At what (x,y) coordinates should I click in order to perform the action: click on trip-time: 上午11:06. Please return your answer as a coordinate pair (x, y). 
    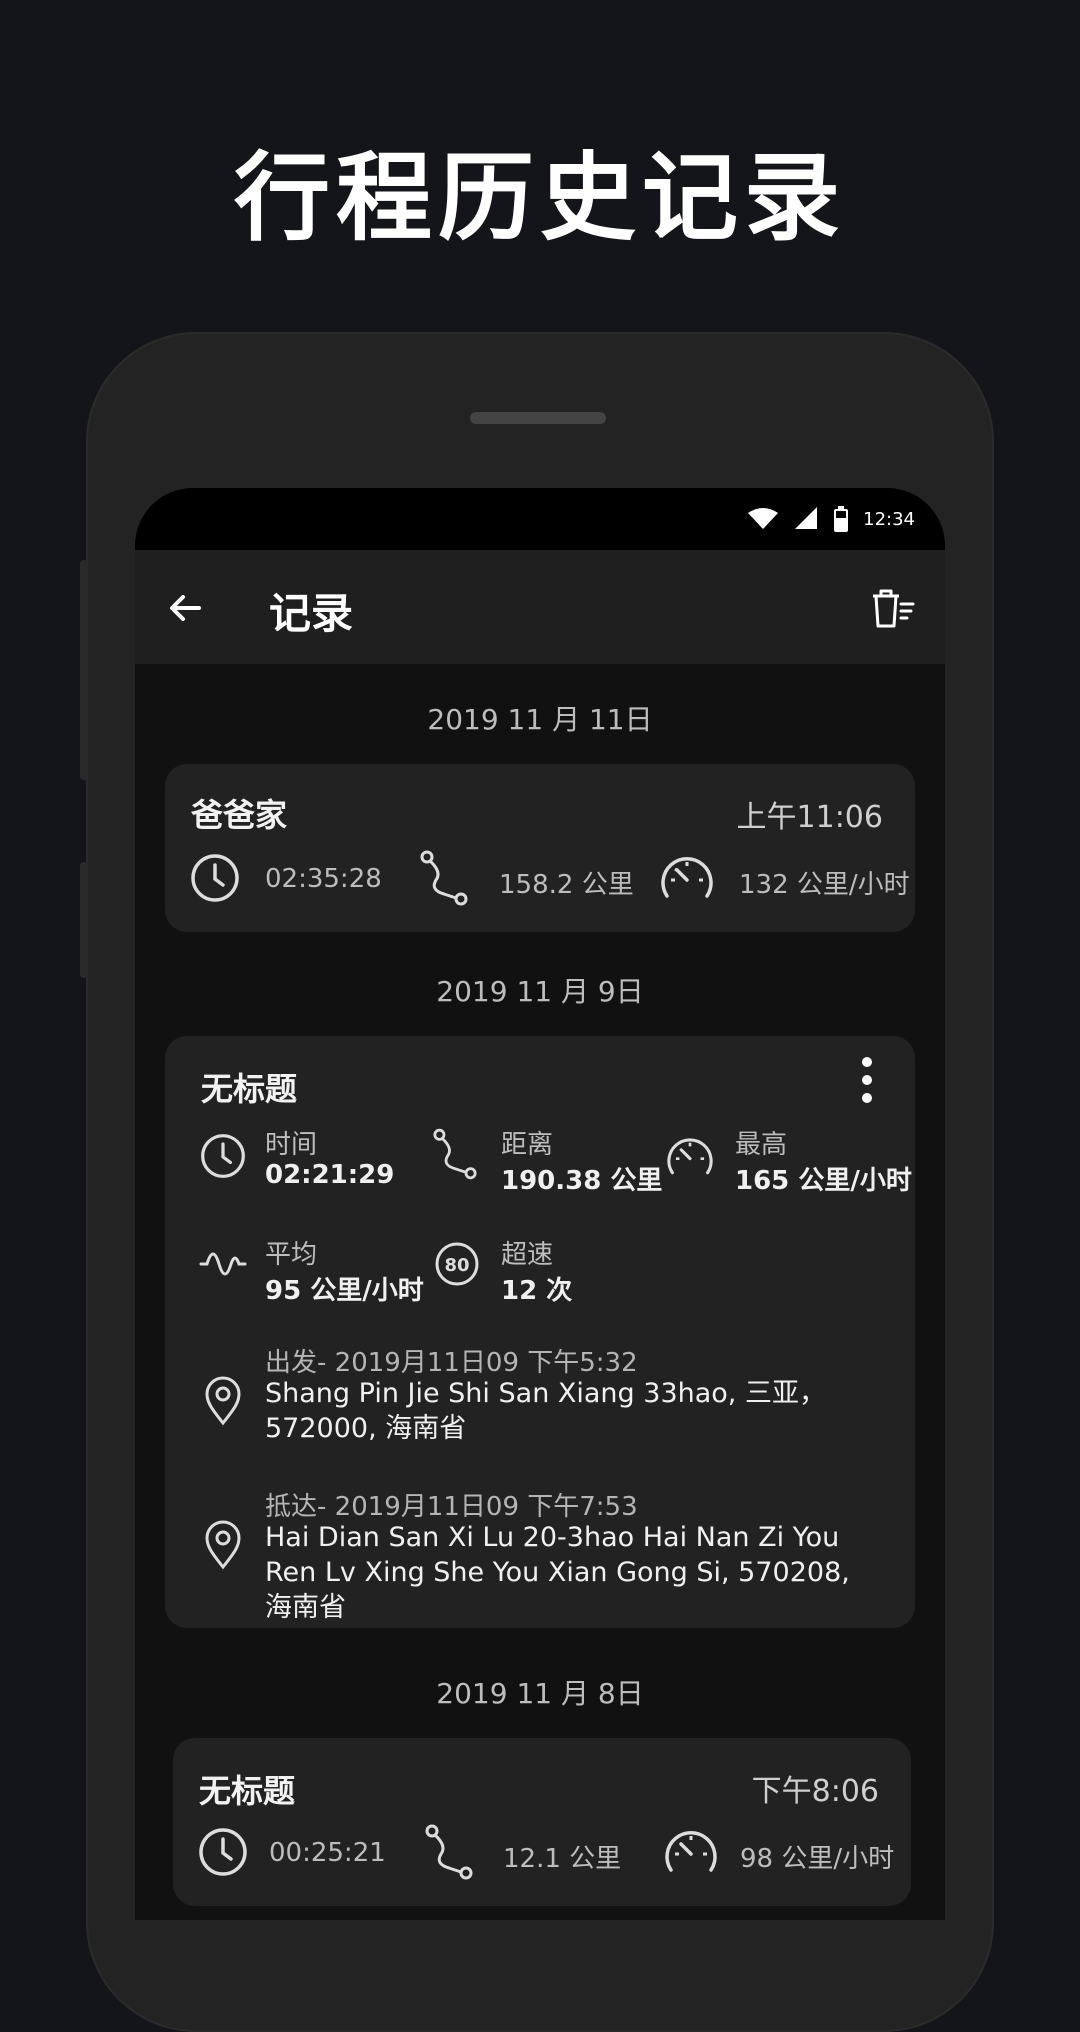
    Looking at the image, I should click on (809, 817).